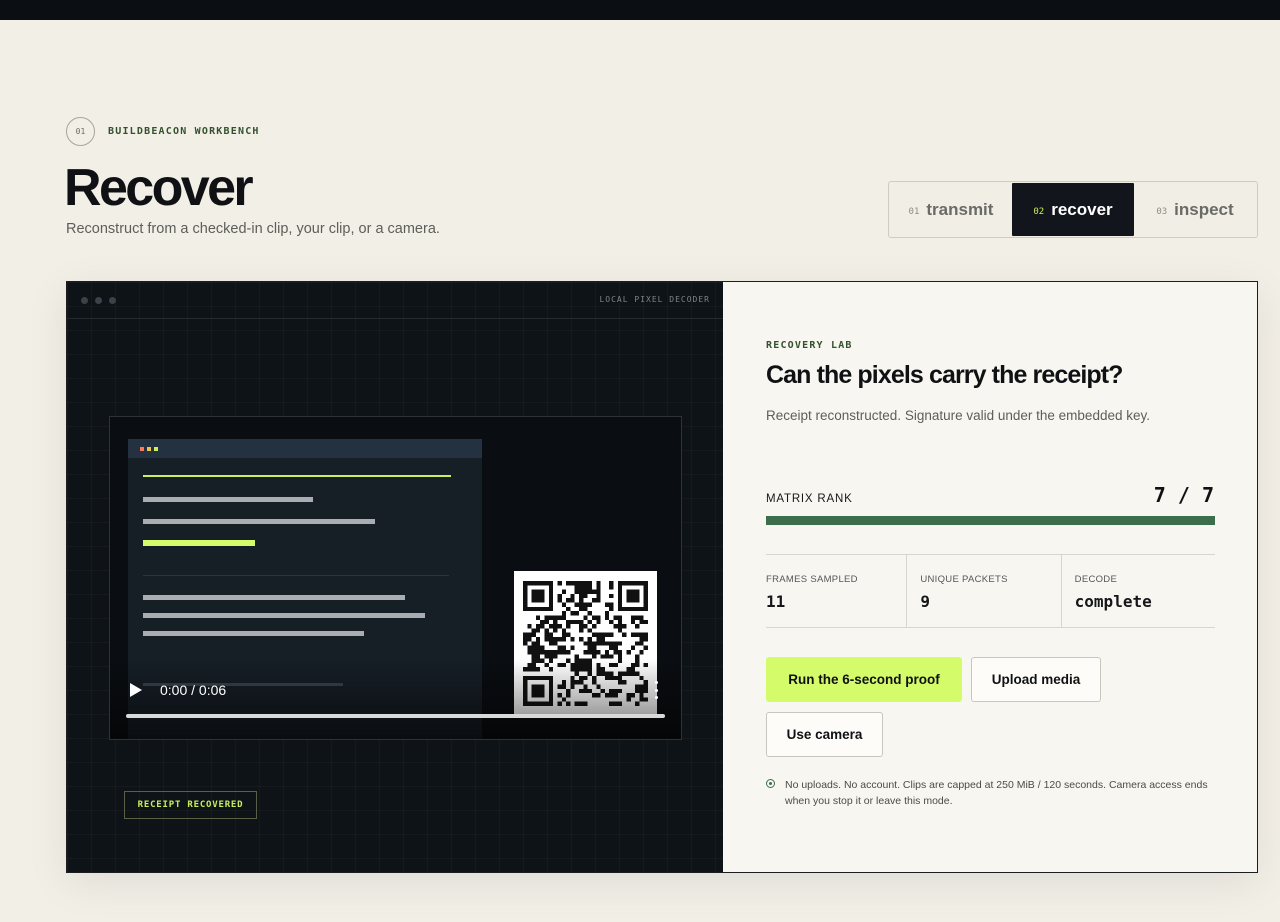 This screenshot has width=1280, height=922. Describe the element at coordinates (864, 679) in the screenshot. I see `run-proof-button: Run the 6-second proof` at that location.